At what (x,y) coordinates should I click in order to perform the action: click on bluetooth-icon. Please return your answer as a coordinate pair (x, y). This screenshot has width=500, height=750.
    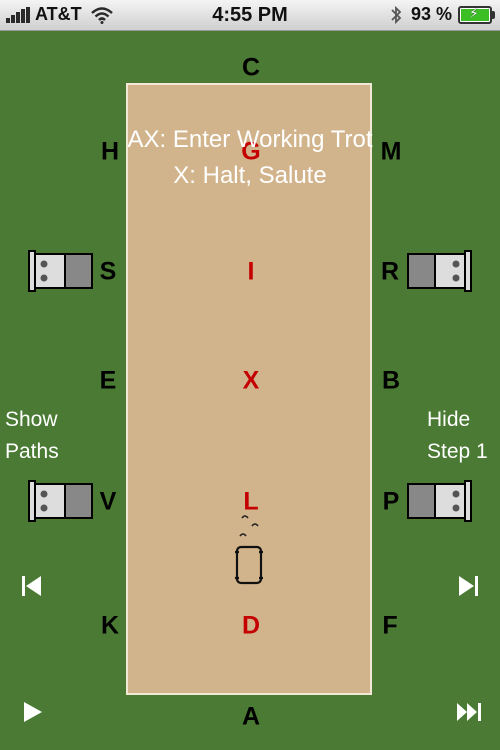
    Looking at the image, I should click on (396, 14).